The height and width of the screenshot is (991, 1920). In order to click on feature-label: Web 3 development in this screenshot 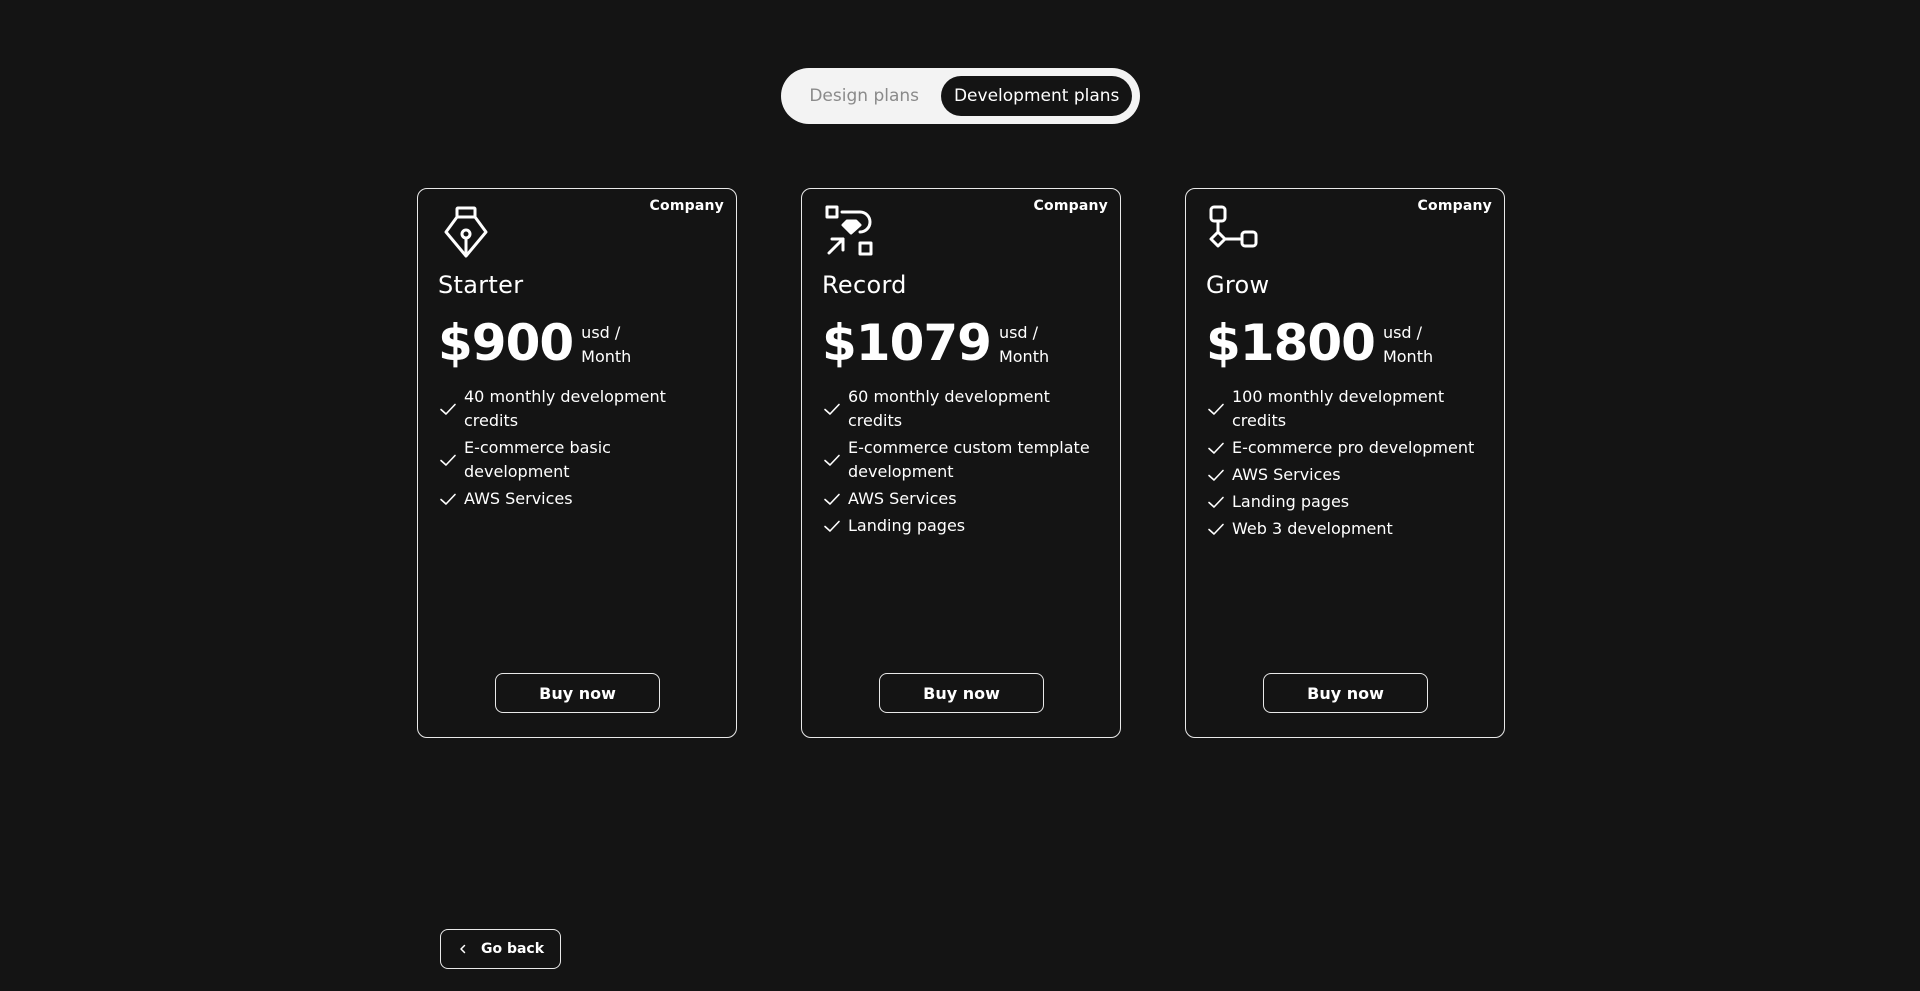, I will do `click(1312, 528)`.